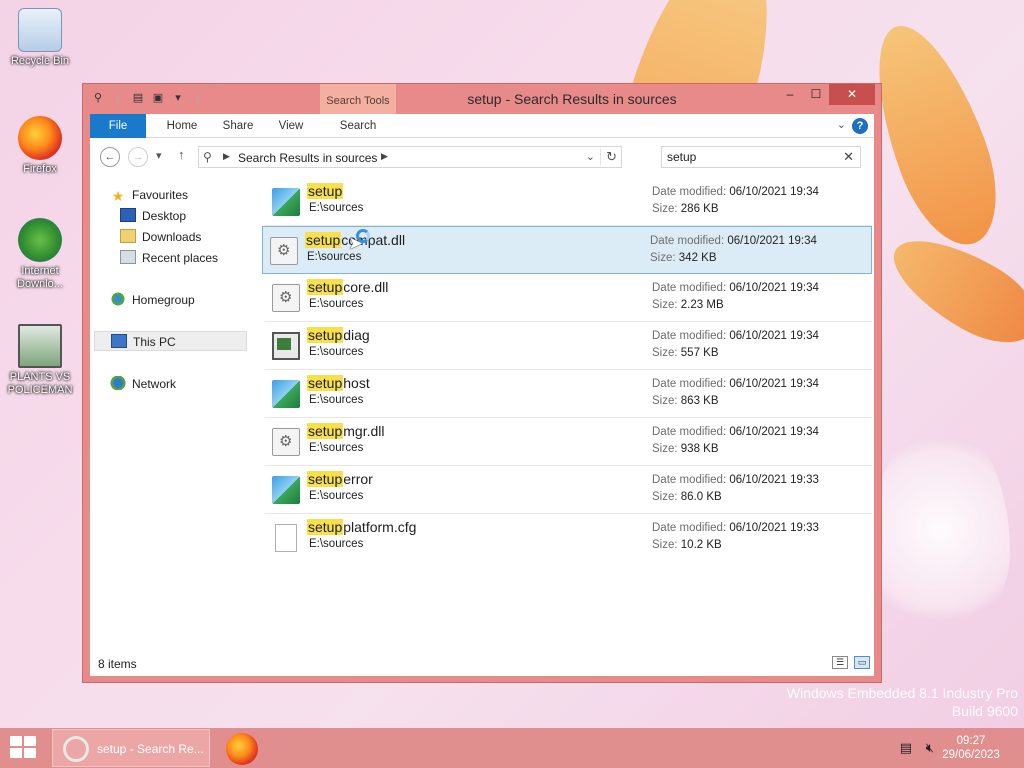 This screenshot has height=768, width=1024. I want to click on properties-icon: ▤, so click(138, 98).